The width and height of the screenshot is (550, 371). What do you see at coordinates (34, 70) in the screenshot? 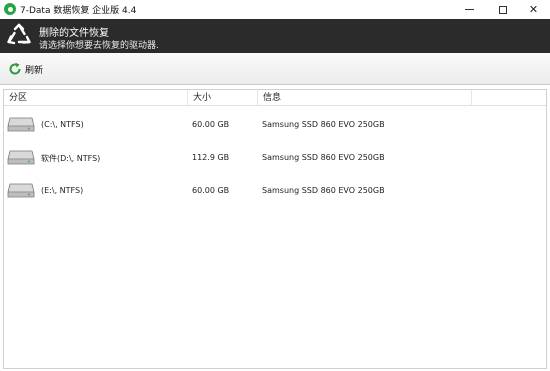
I see `refresh-label: 刷新` at bounding box center [34, 70].